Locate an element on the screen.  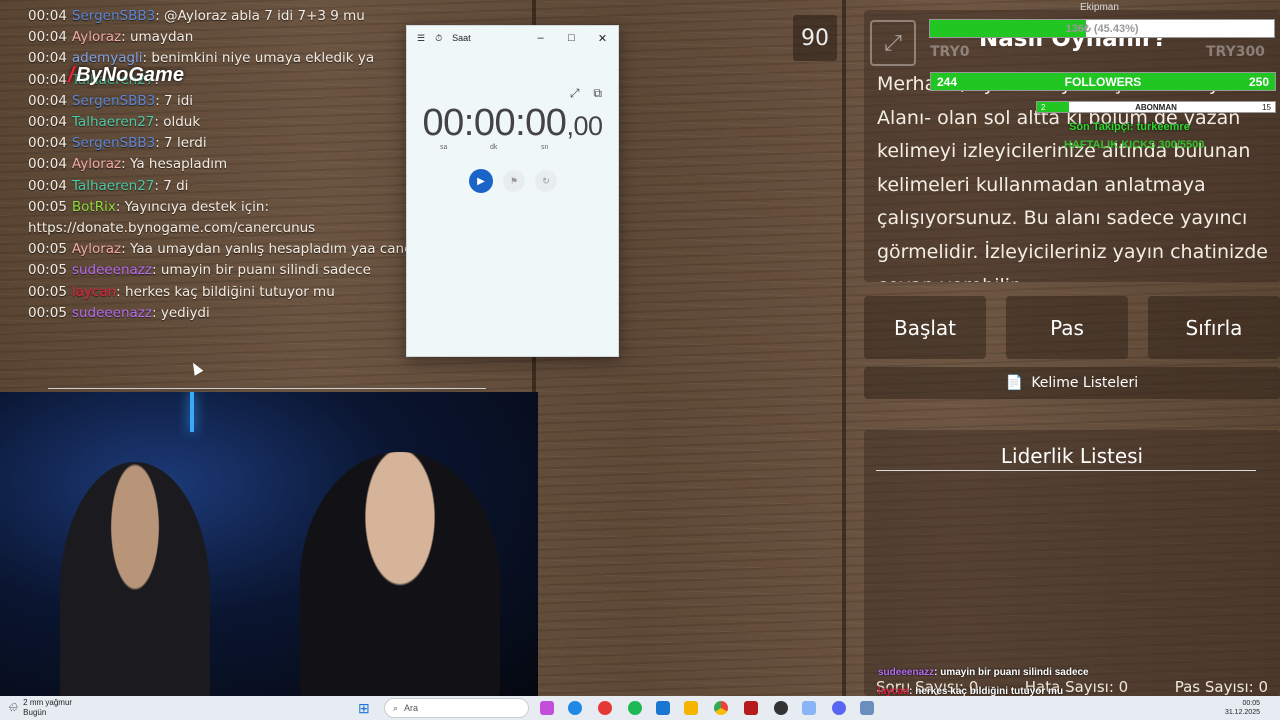
word-lists-button: 📄 Kelime Listeleri is located at coordinates (1072, 383).